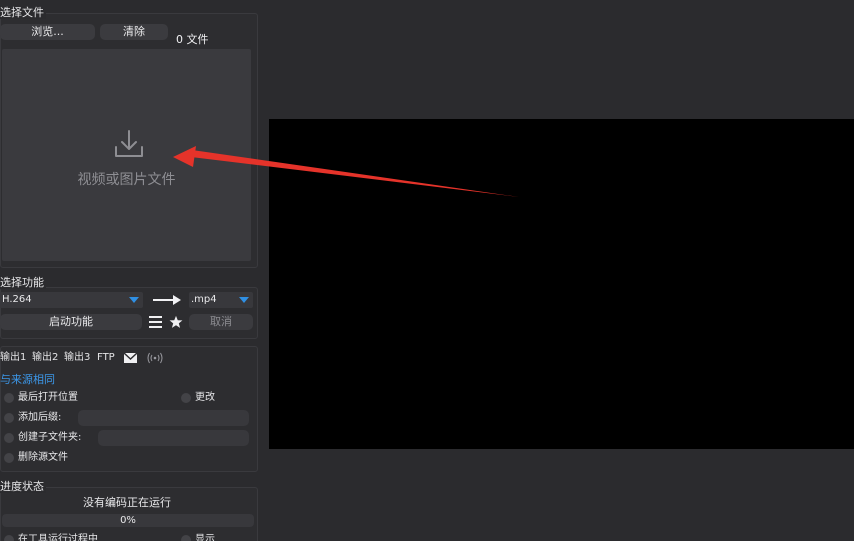  I want to click on create-subfolder-option: 创建子文件夹:, so click(49, 438).